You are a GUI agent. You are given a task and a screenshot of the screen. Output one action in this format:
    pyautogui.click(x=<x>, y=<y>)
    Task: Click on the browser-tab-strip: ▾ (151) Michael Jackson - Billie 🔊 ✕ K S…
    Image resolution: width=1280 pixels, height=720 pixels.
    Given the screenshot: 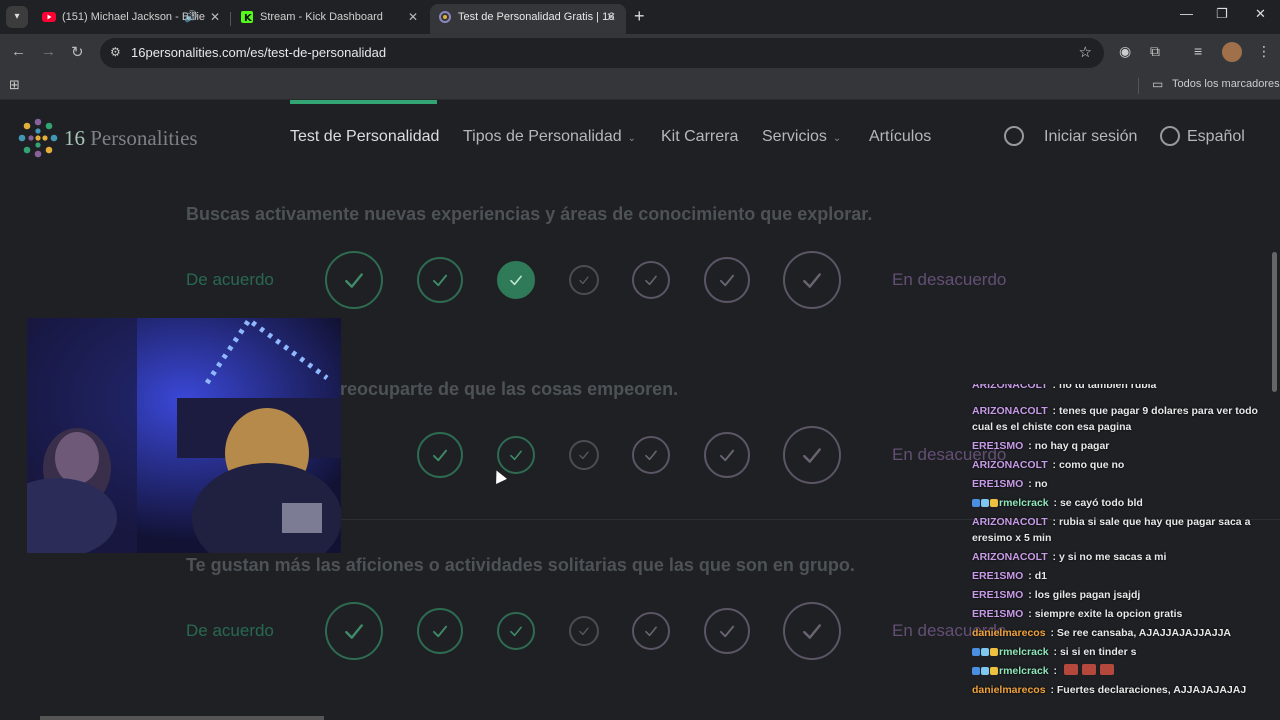 What is the action you would take?
    pyautogui.click(x=640, y=17)
    